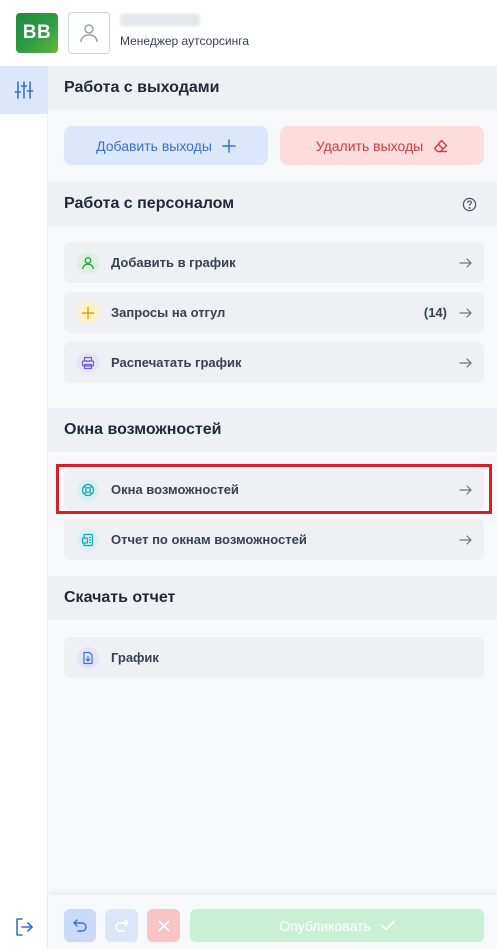 The width and height of the screenshot is (497, 949). Describe the element at coordinates (154, 145) in the screenshot. I see `add-shifts-label: Добавить выходы` at that location.